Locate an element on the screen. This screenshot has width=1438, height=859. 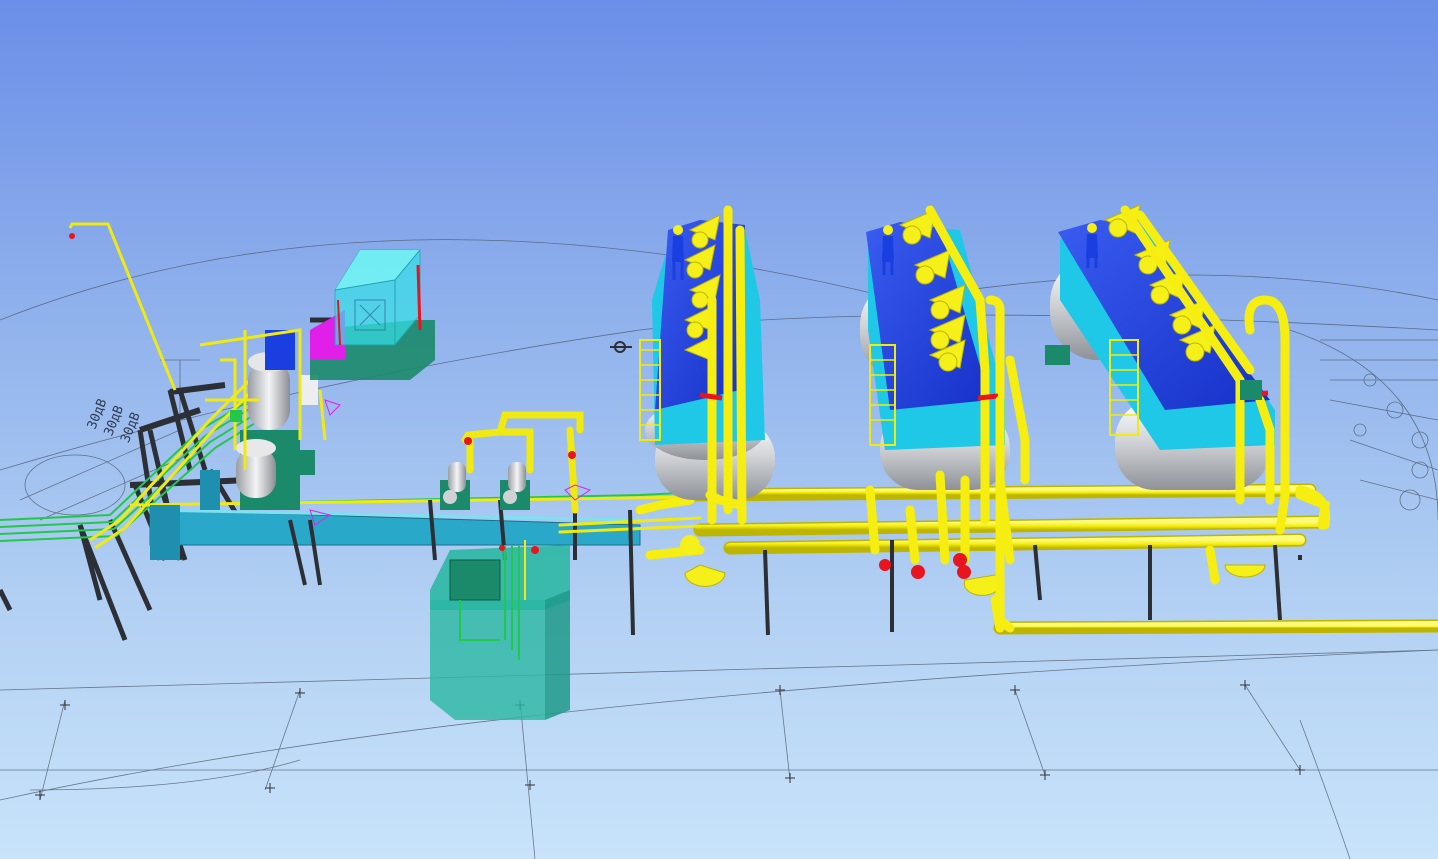
control-cabinet is located at coordinates (372, 314).